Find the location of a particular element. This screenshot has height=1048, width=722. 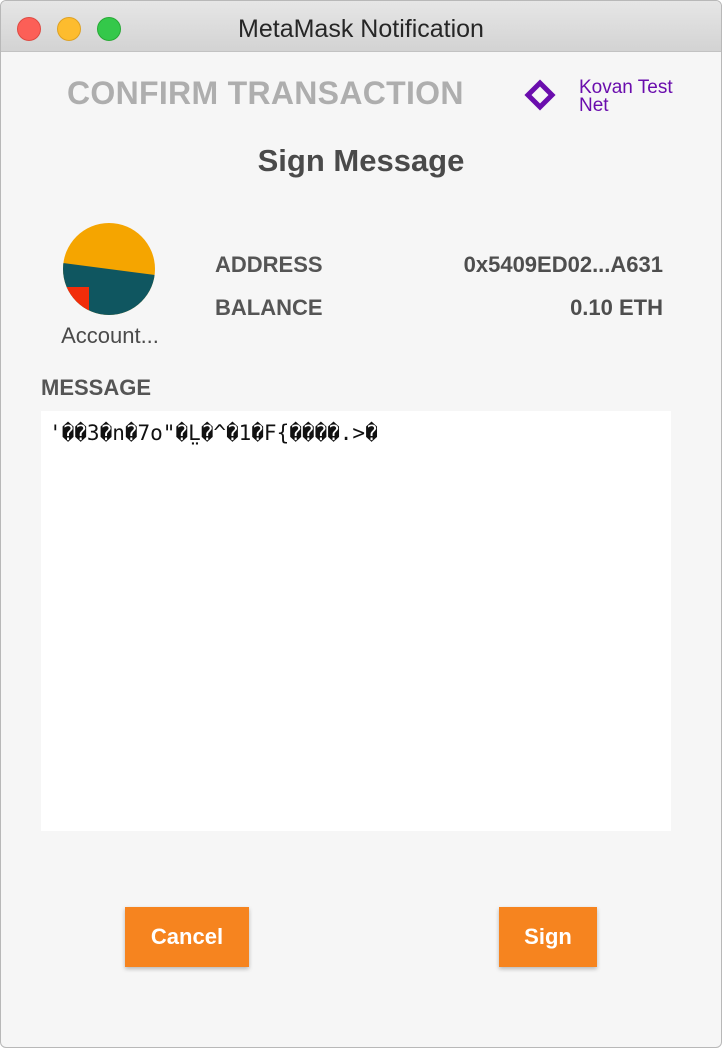

cancel-button: Cancel is located at coordinates (187, 937).